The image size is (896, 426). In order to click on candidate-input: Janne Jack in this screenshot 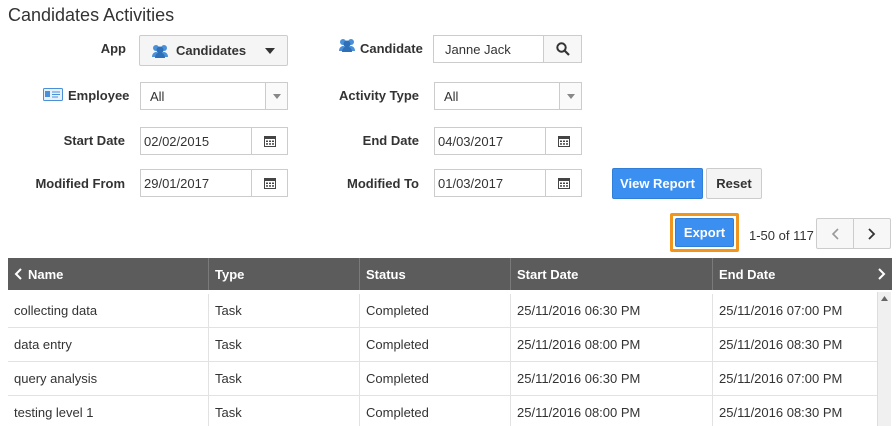, I will do `click(488, 49)`.